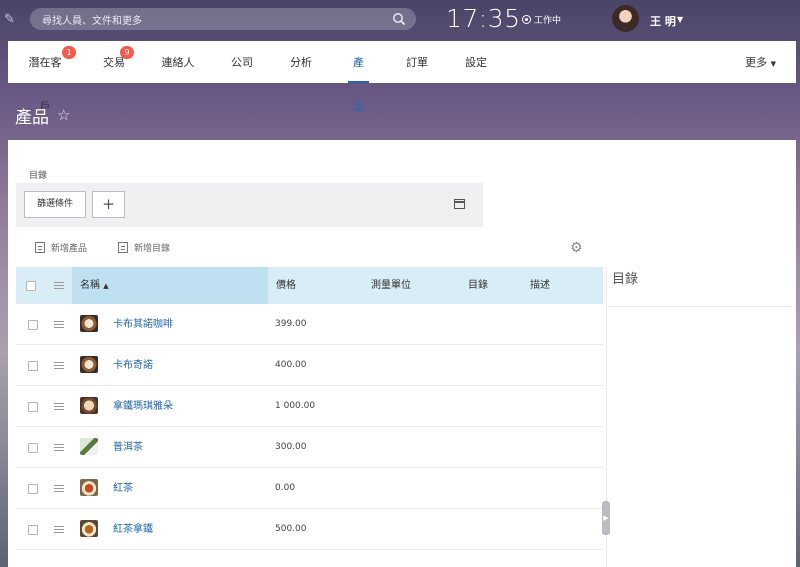 This screenshot has width=800, height=567. I want to click on tab-label: 公司, so click(242, 62).